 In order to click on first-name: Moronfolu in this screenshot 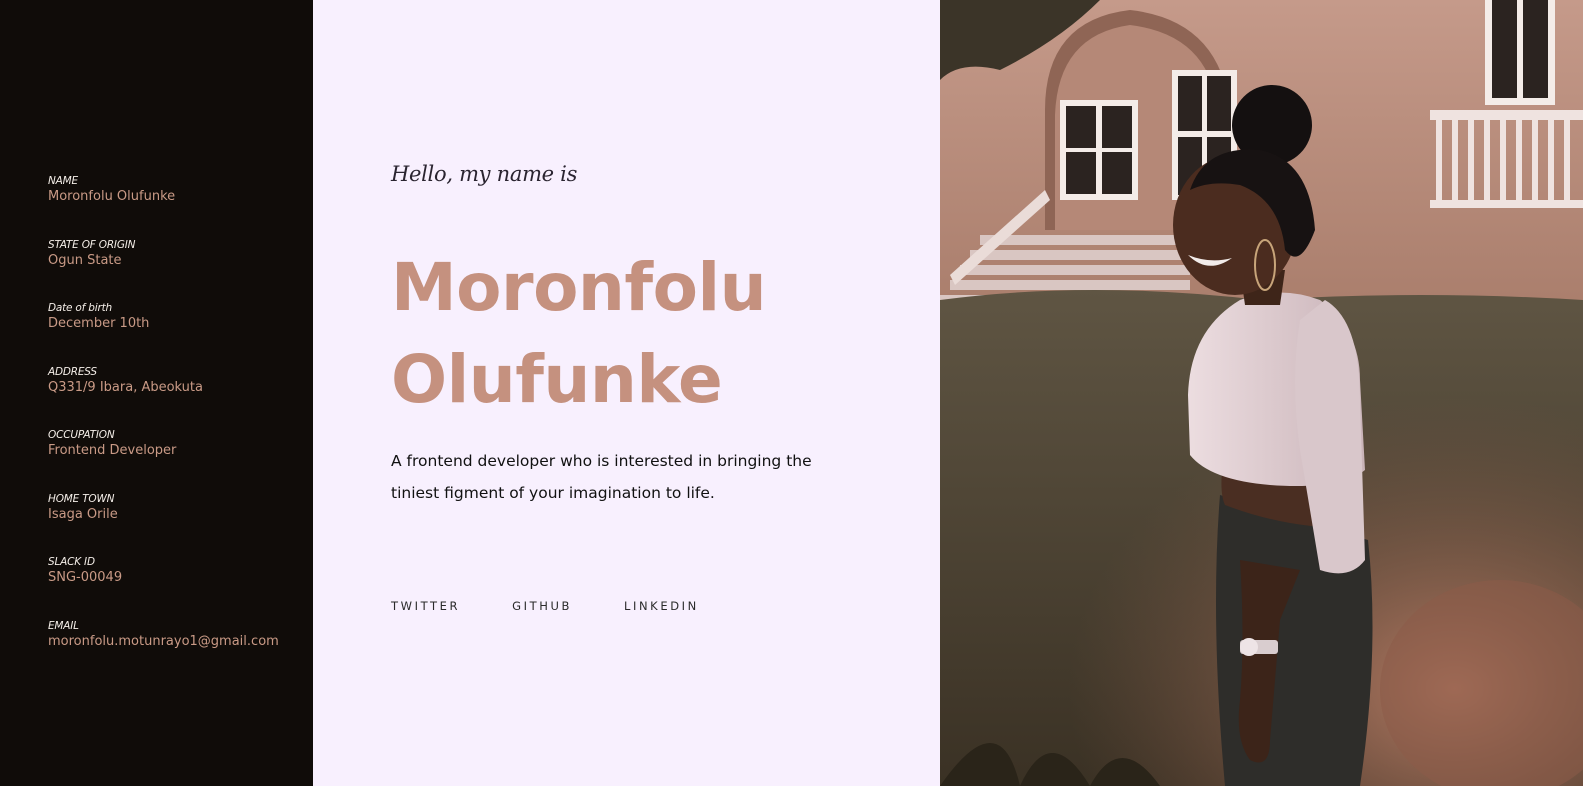, I will do `click(579, 287)`.